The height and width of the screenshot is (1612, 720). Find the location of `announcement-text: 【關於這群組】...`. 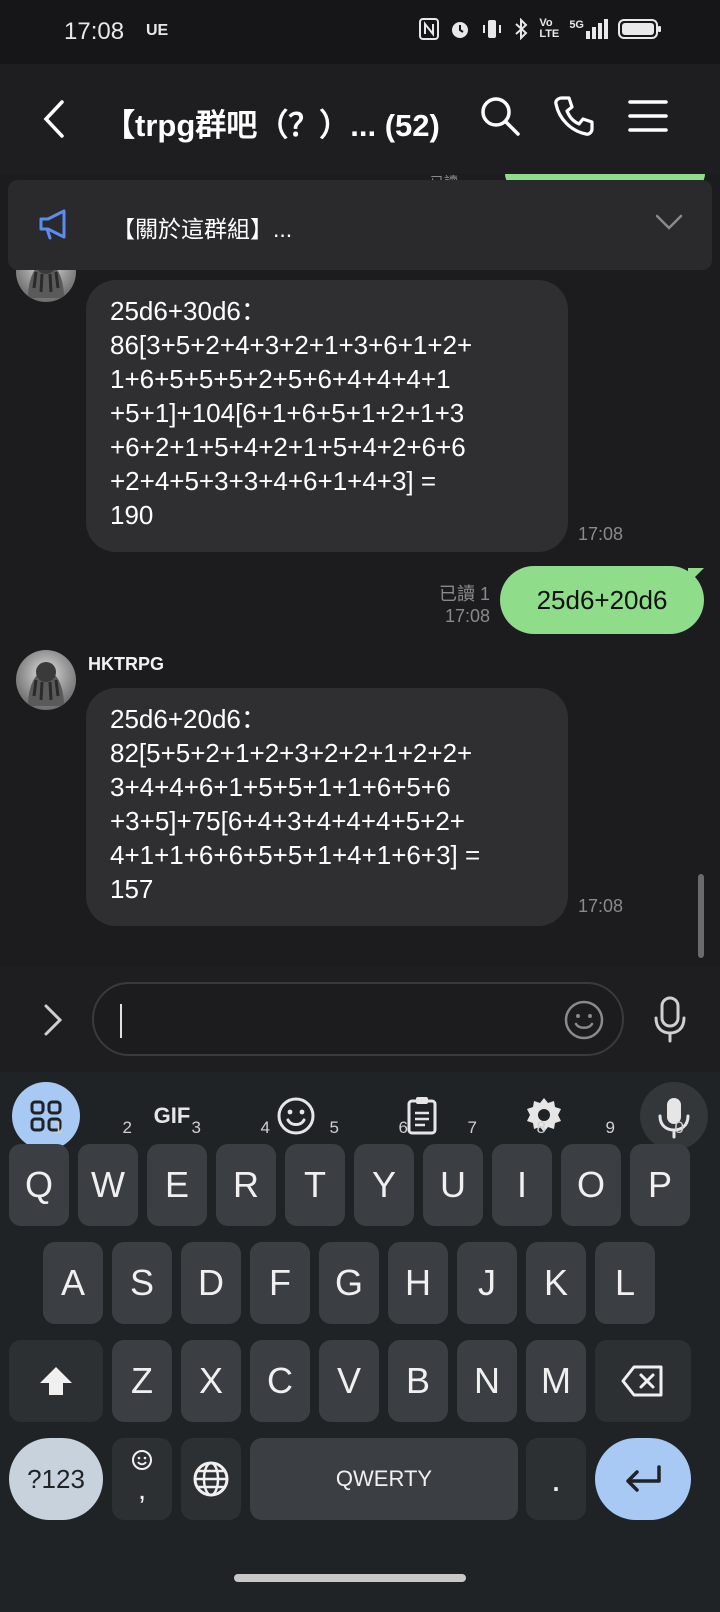

announcement-text: 【關於這群組】... is located at coordinates (202, 229).